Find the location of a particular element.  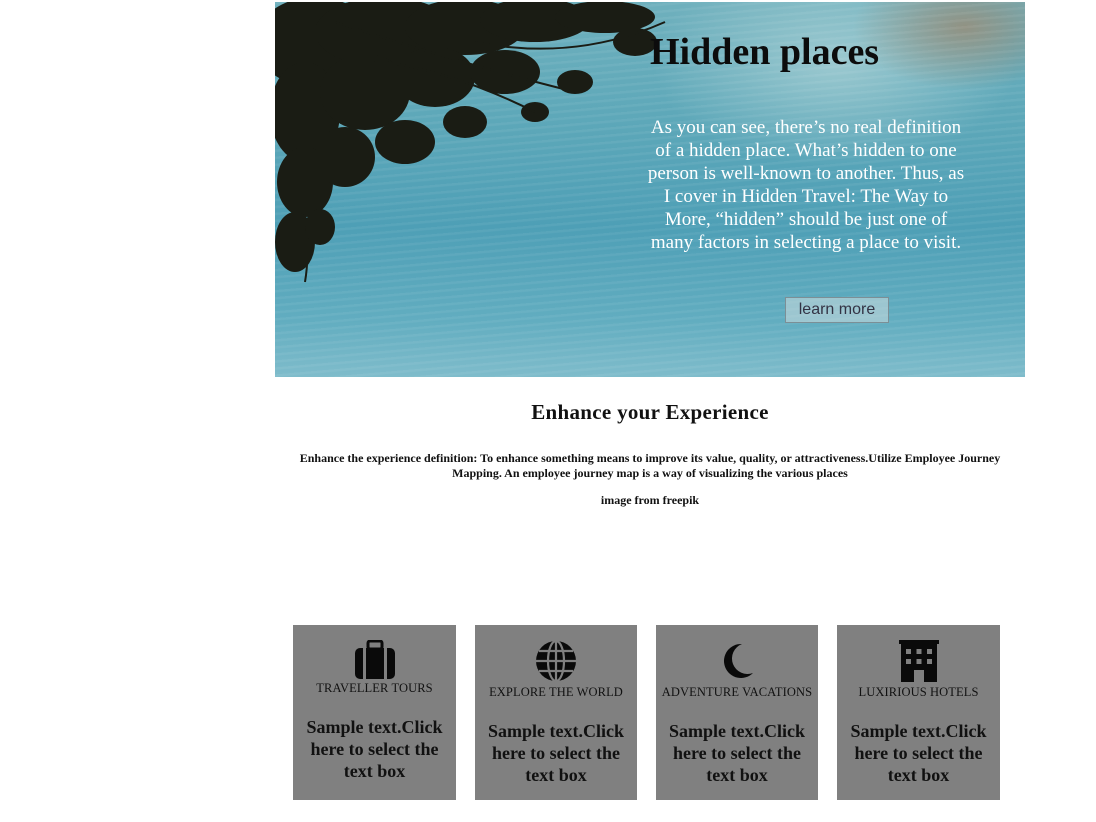

moon-icon is located at coordinates (738, 660).